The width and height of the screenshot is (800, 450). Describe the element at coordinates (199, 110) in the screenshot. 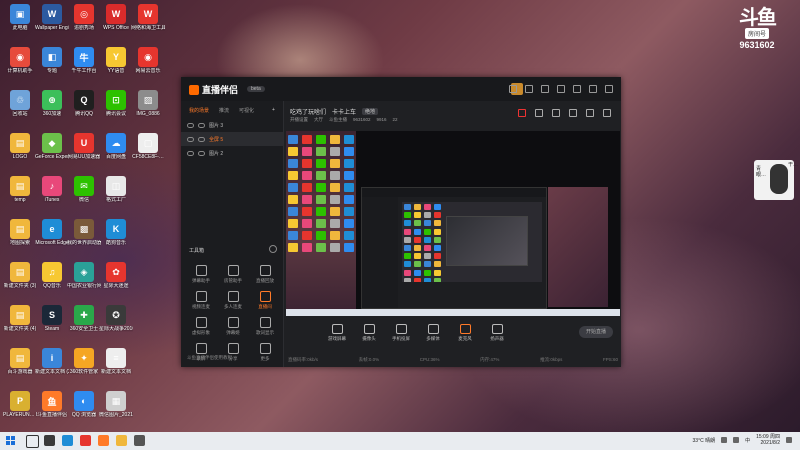

I see `tab-my-scenes: 我的场景` at that location.